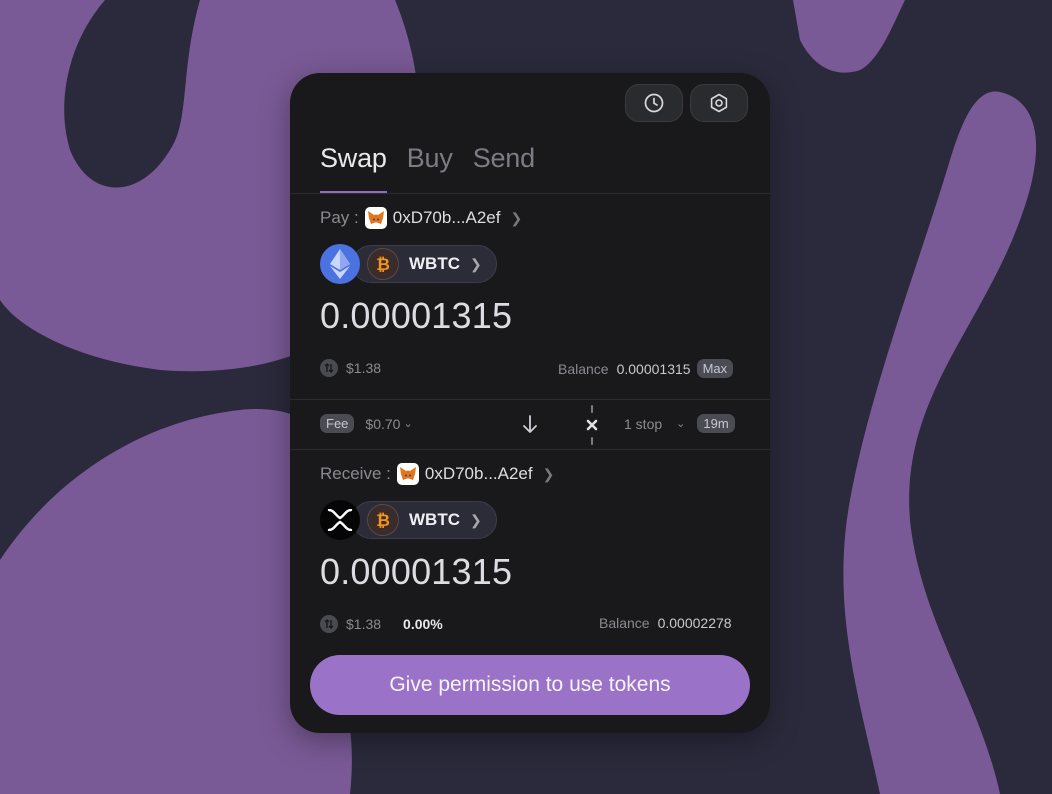 The image size is (1052, 794). Describe the element at coordinates (340, 520) in the screenshot. I see `xrp-icon` at that location.